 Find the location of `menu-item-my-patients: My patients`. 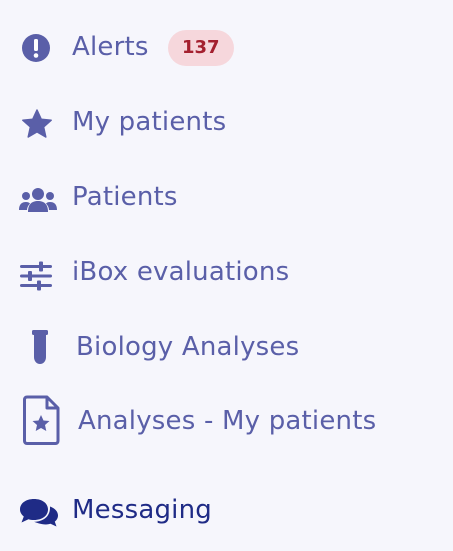

menu-item-my-patients: My patients is located at coordinates (226, 125).